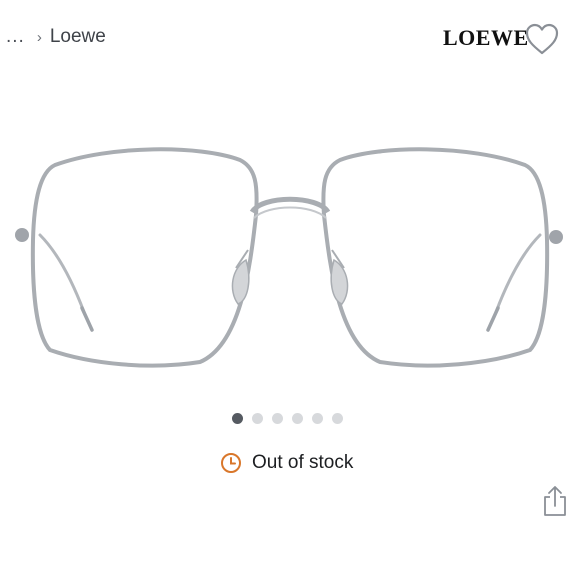 This screenshot has height=580, width=580. I want to click on top-bar: ... › Loewe LOEWE, so click(290, 39).